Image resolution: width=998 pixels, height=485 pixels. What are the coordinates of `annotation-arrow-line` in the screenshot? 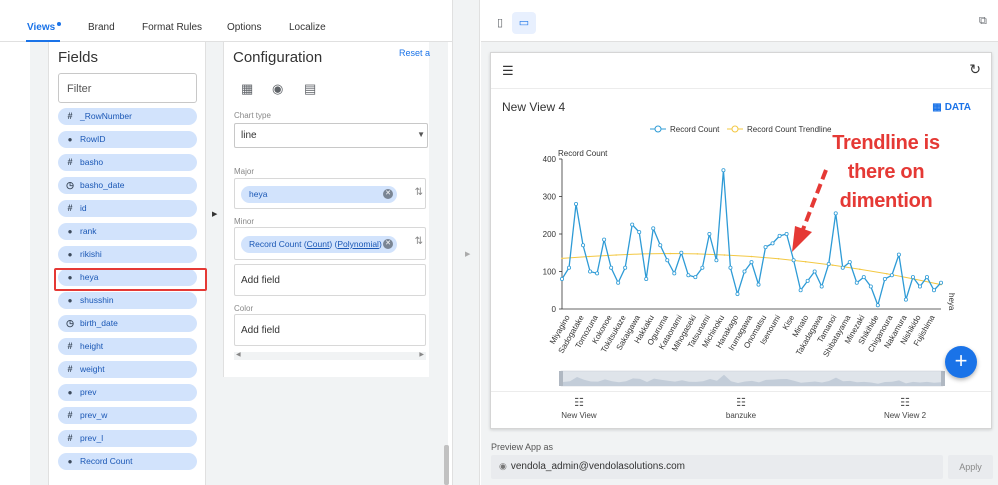 It's located at (814, 201).